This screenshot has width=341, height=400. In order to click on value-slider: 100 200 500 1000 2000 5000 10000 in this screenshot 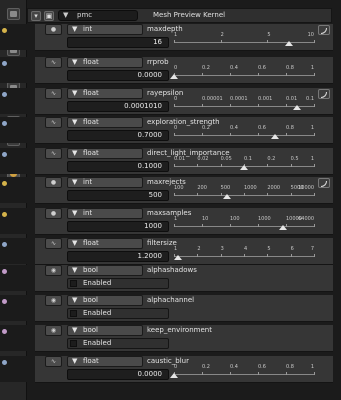, I will do `click(244, 192)`.